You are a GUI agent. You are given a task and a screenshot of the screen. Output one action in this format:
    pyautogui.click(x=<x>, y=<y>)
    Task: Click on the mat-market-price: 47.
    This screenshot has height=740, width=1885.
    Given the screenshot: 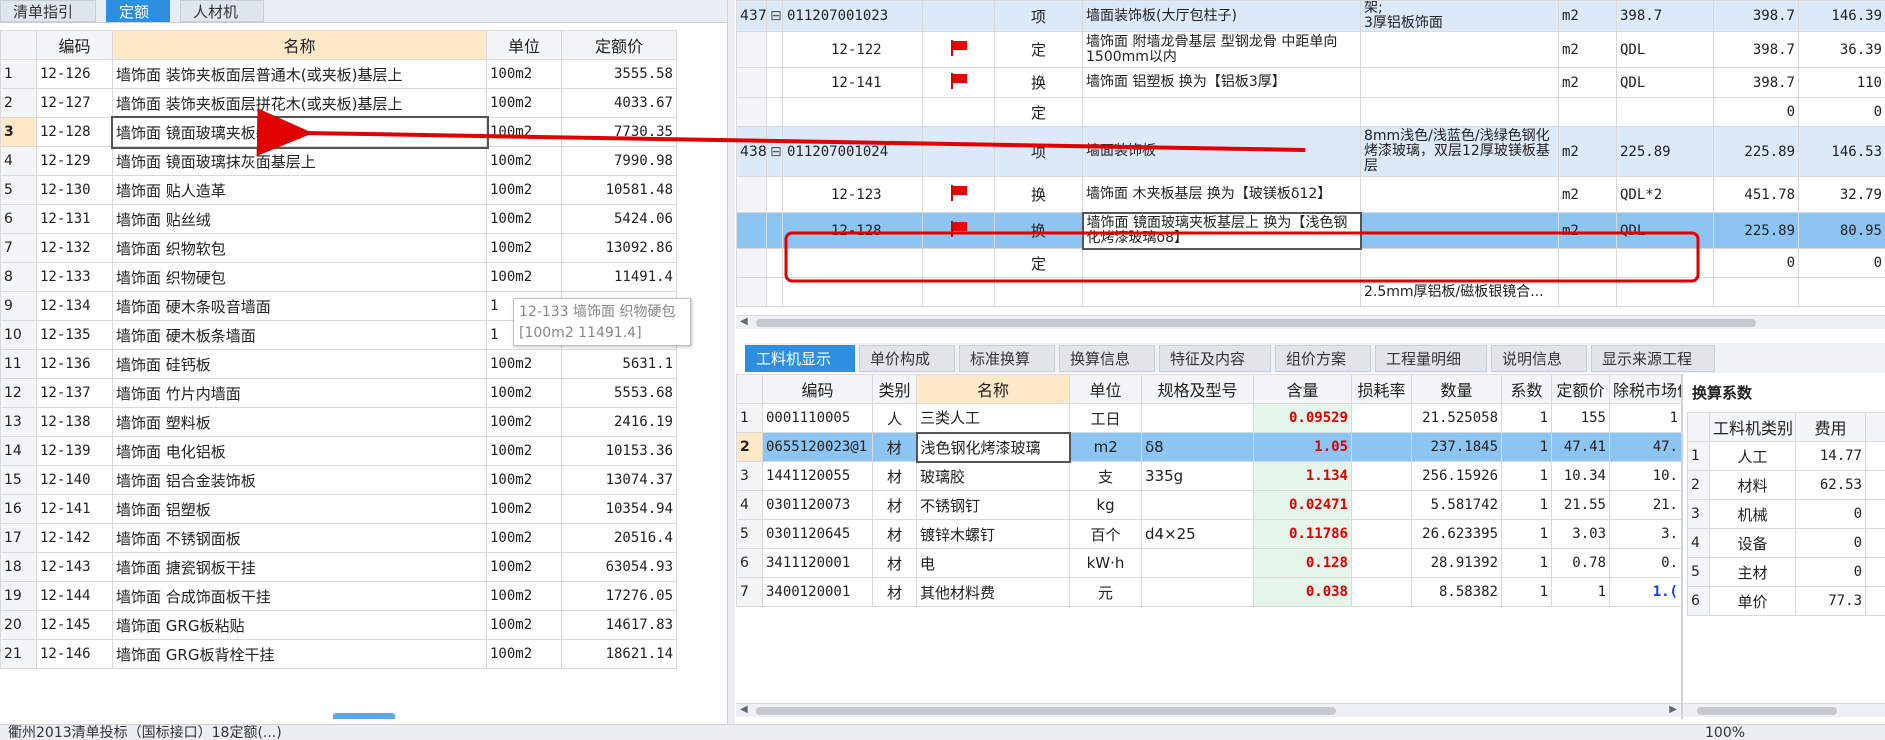 What is the action you would take?
    pyautogui.click(x=1645, y=447)
    